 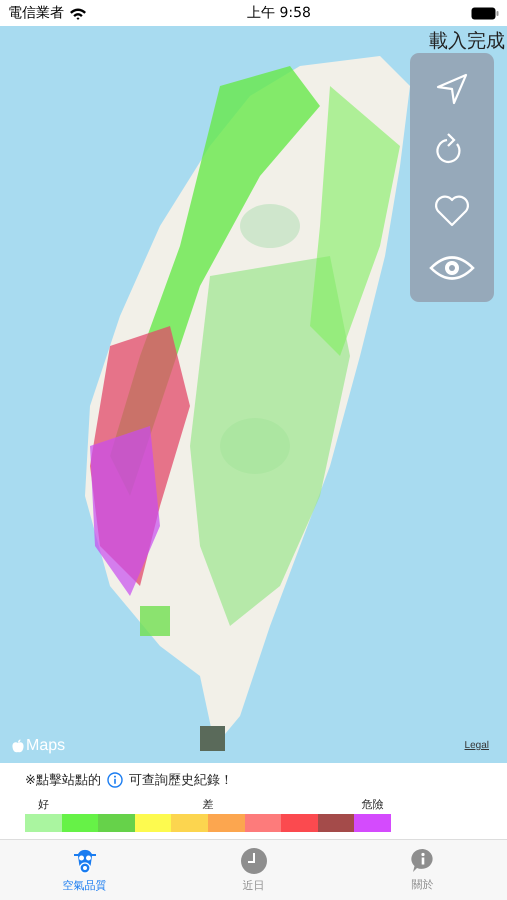 I want to click on legal-link: Legal, so click(x=476, y=745).